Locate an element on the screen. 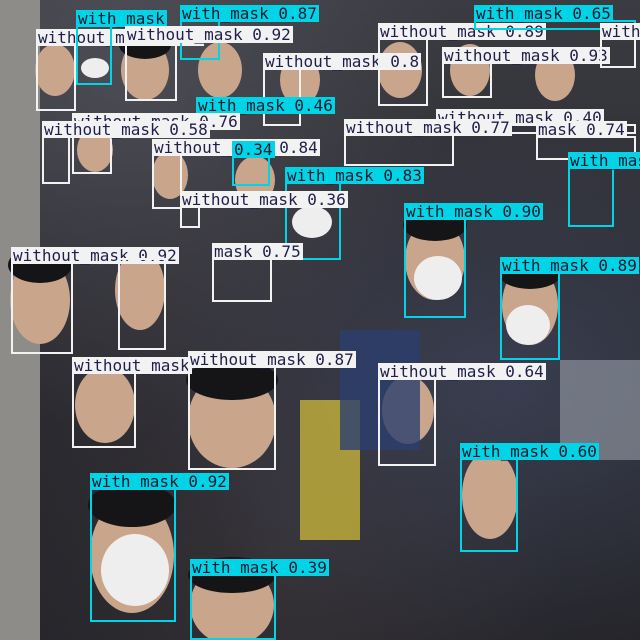 The image size is (640, 640). detection-box: without_mask 0.84 is located at coordinates (236, 174).